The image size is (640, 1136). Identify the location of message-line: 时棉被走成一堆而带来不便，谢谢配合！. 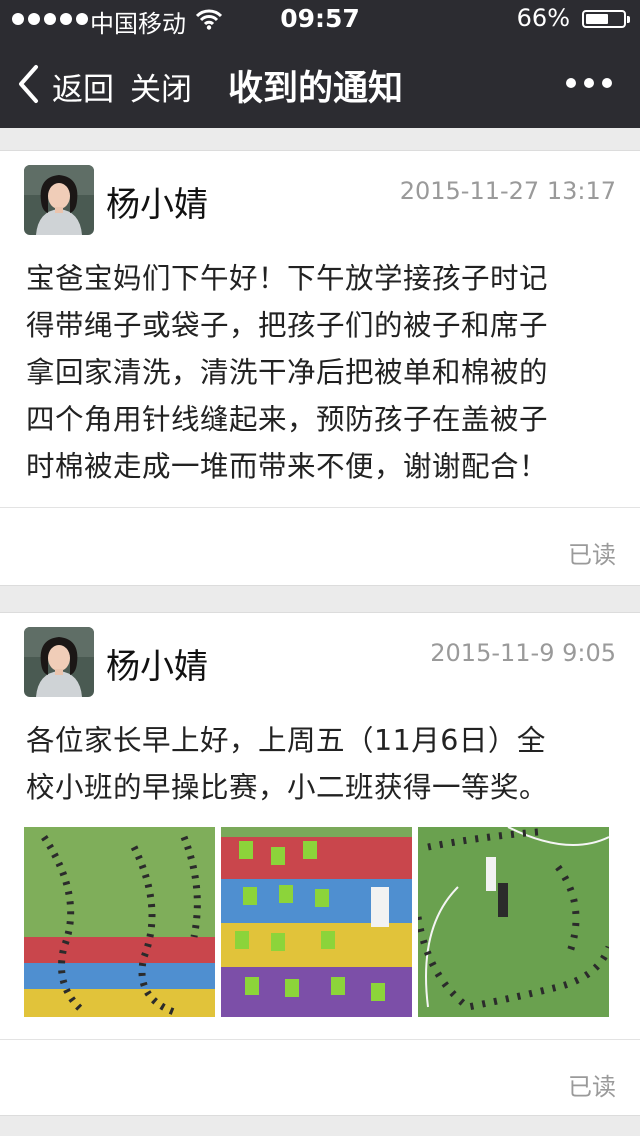
(287, 466).